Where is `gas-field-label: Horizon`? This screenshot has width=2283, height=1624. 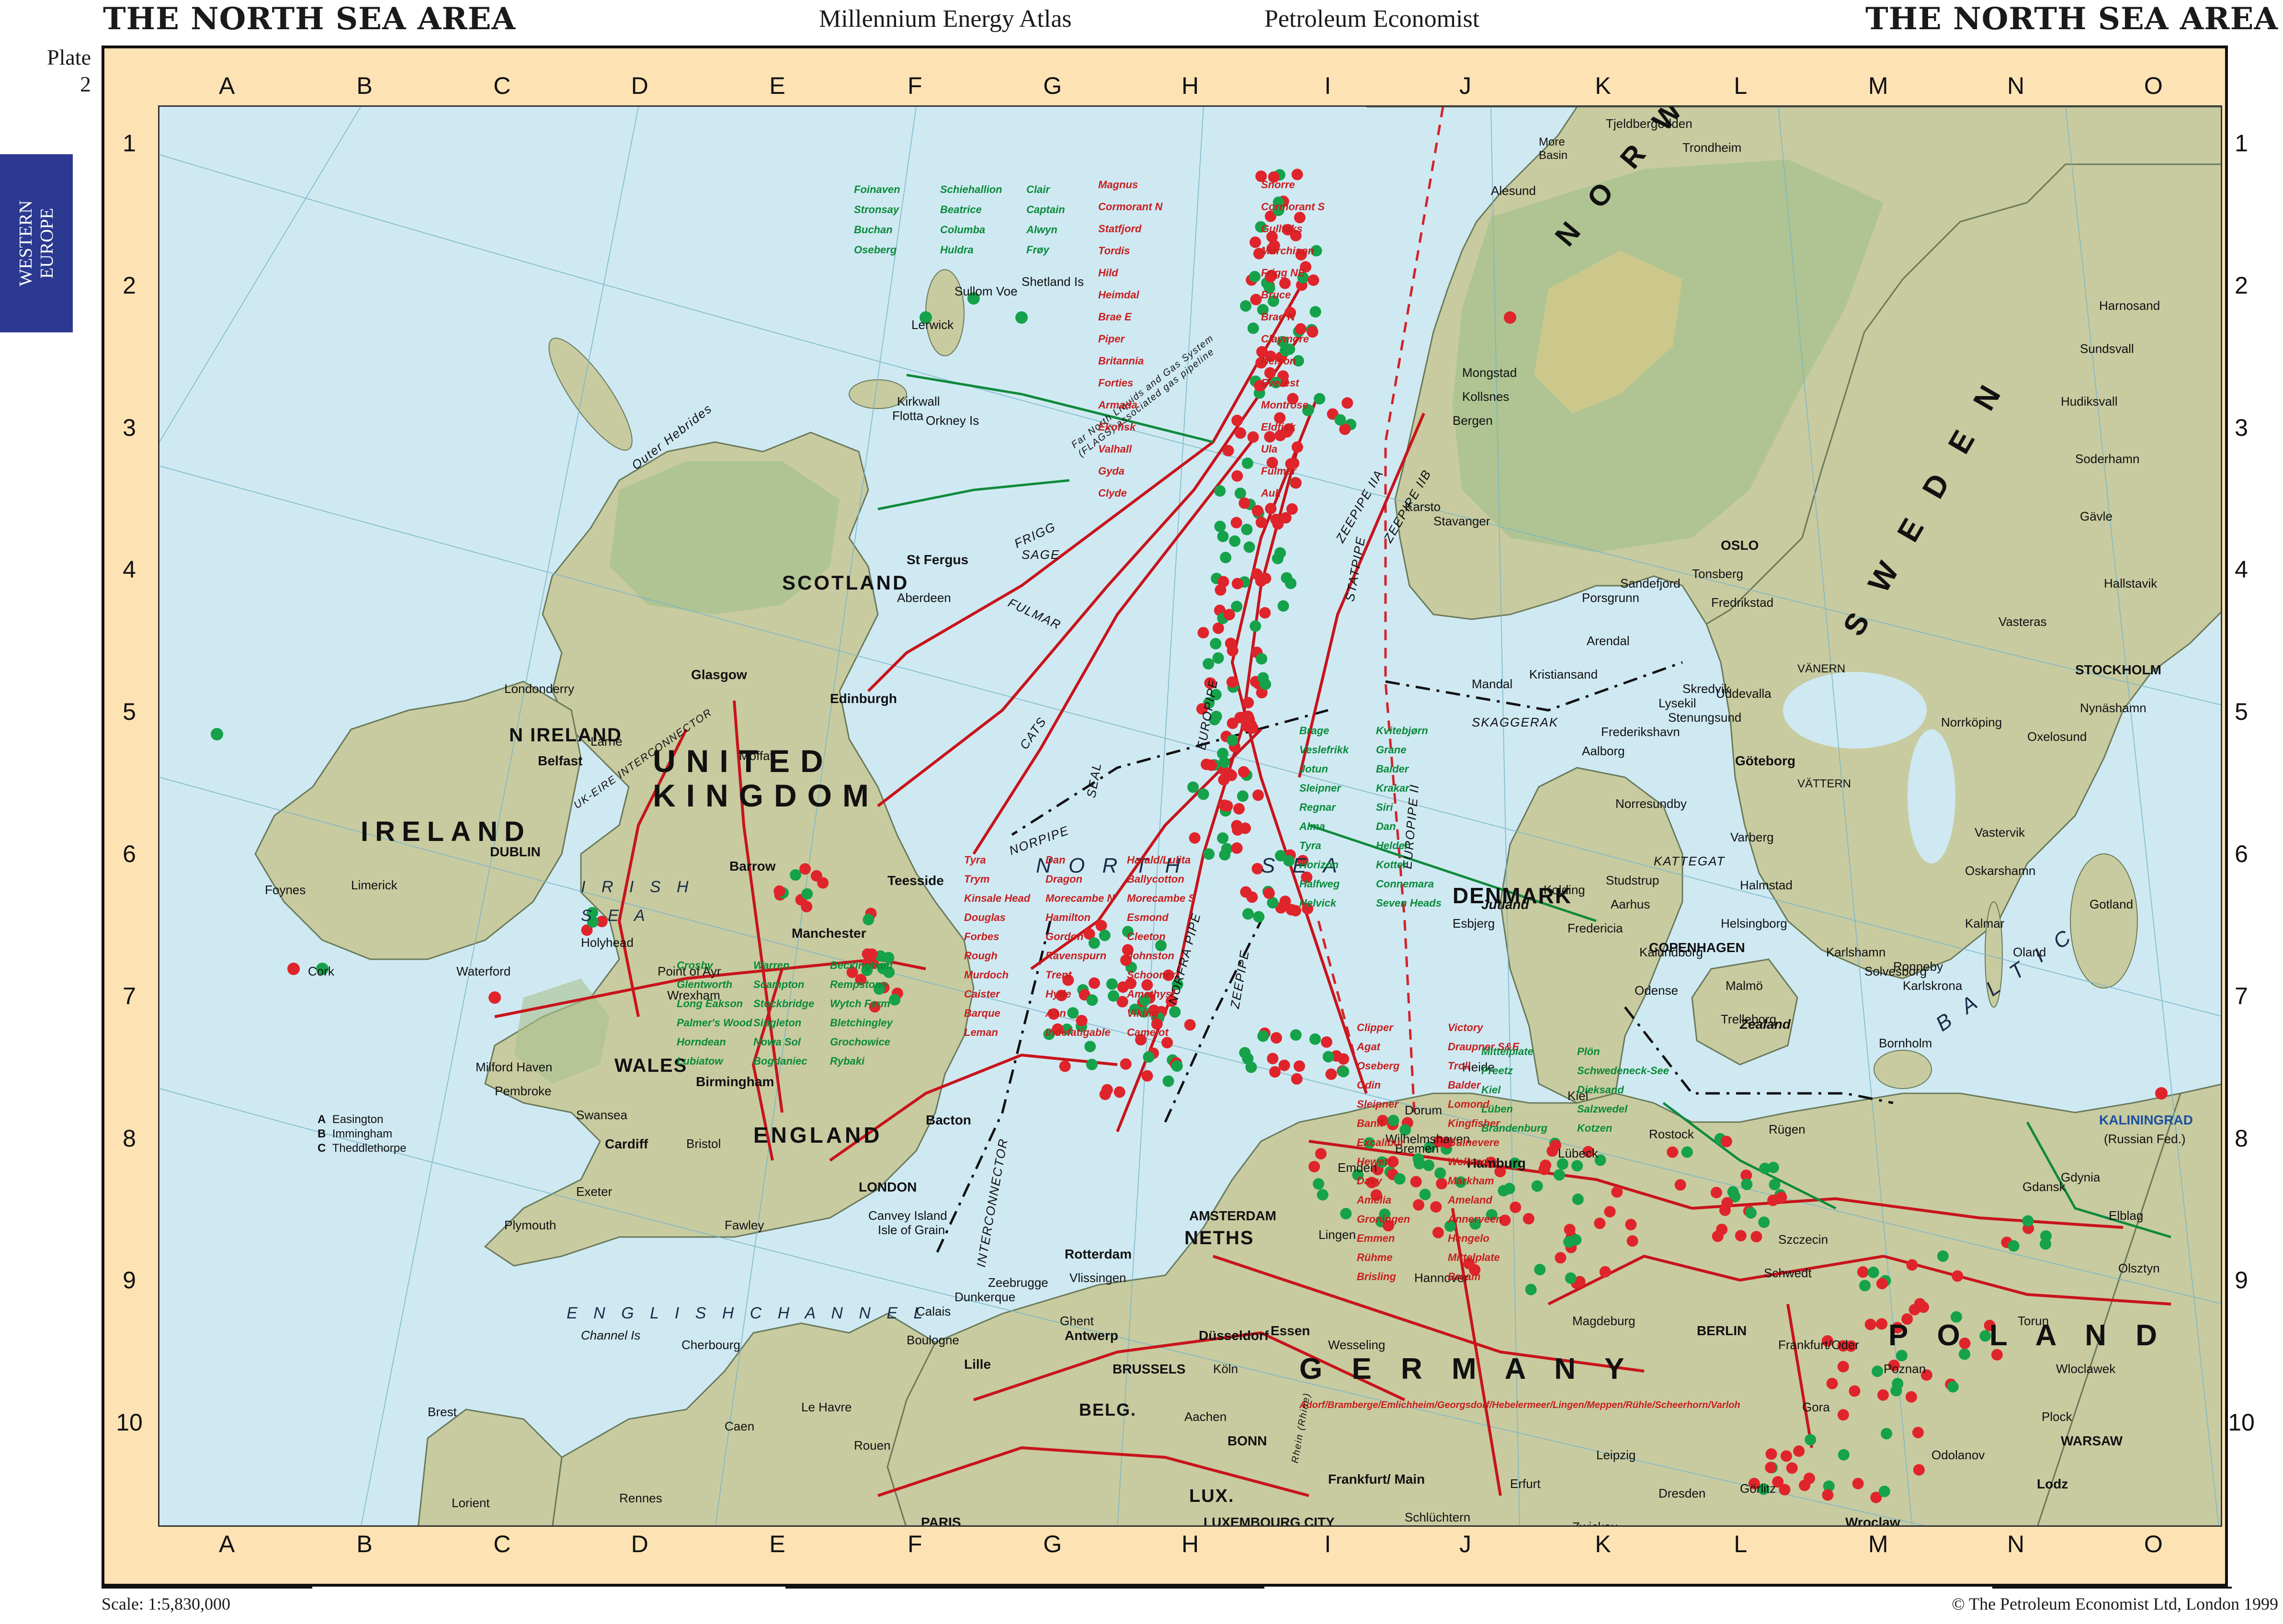
gas-field-label: Horizon is located at coordinates (1319, 865).